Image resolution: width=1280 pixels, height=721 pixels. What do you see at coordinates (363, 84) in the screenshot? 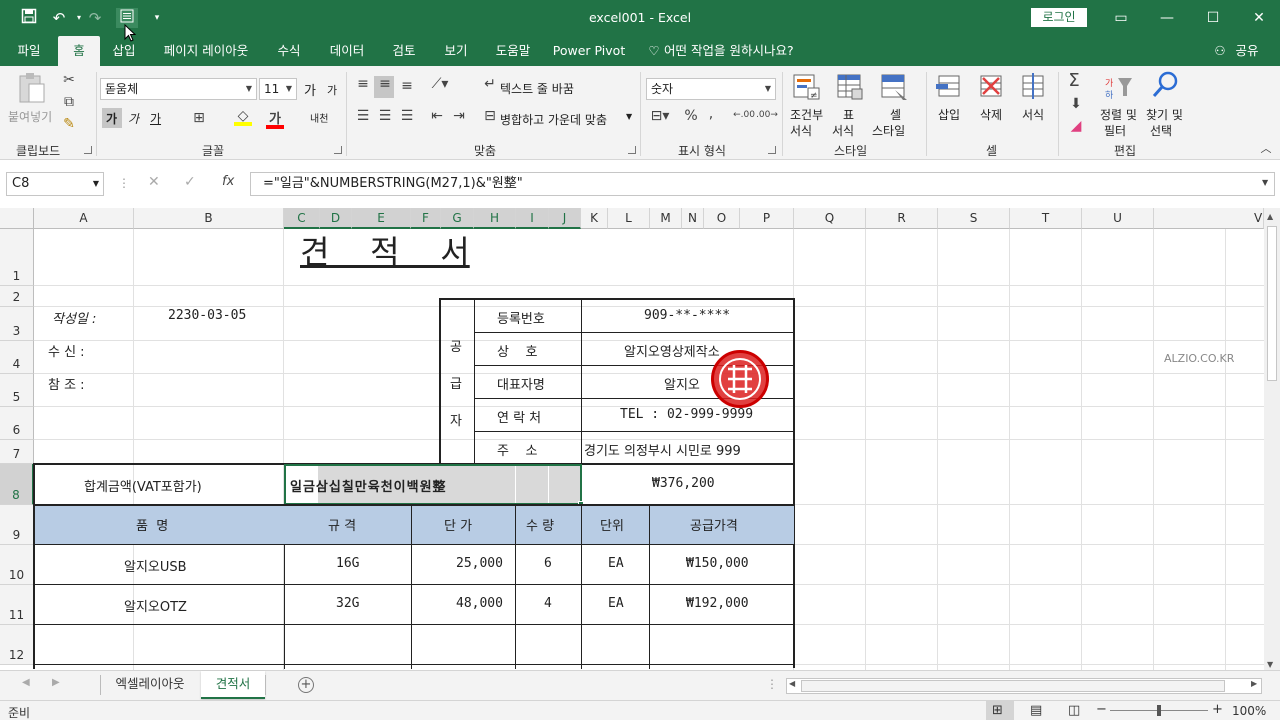
I see `align-top-icon: ≡` at bounding box center [363, 84].